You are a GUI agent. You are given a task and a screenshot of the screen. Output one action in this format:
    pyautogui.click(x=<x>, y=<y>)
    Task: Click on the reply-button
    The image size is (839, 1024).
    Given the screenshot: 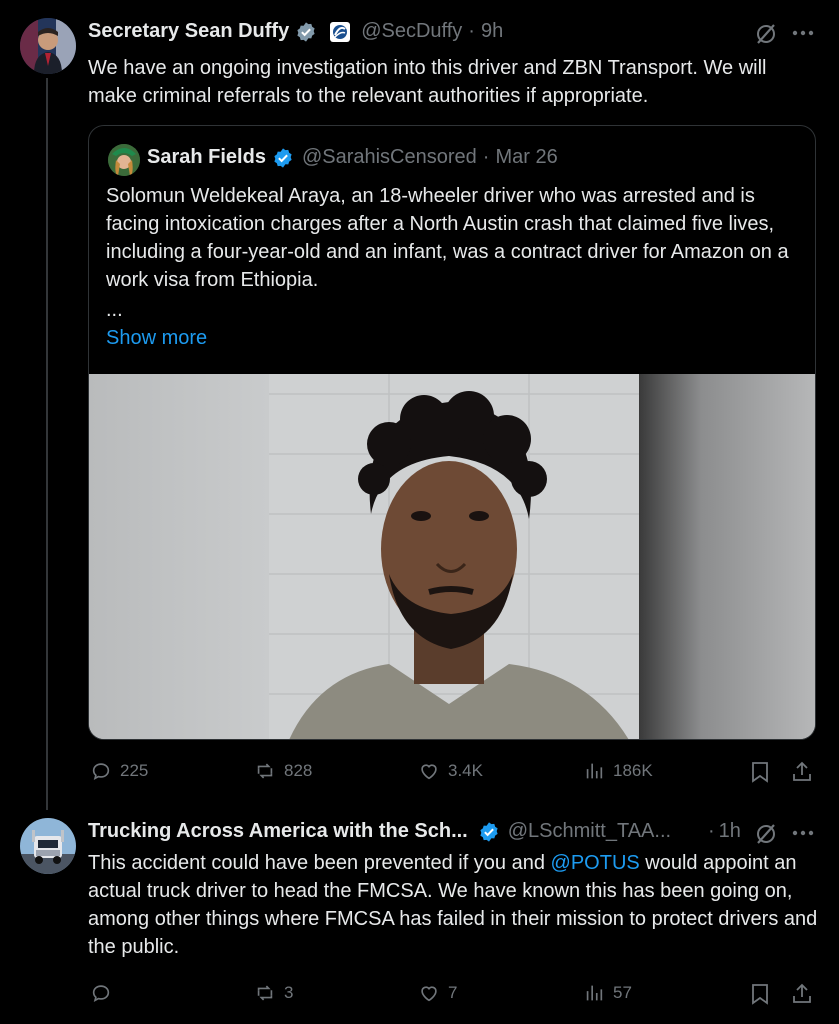 What is the action you would take?
    pyautogui.click(x=105, y=993)
    